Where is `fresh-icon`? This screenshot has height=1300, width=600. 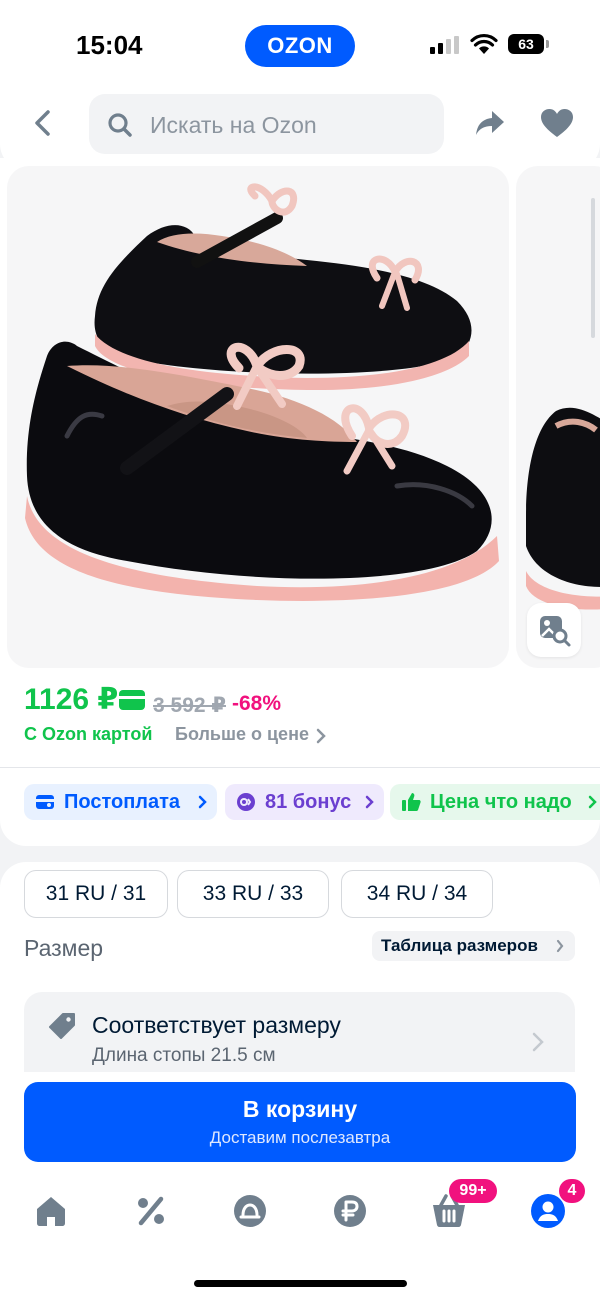 fresh-icon is located at coordinates (250, 1211).